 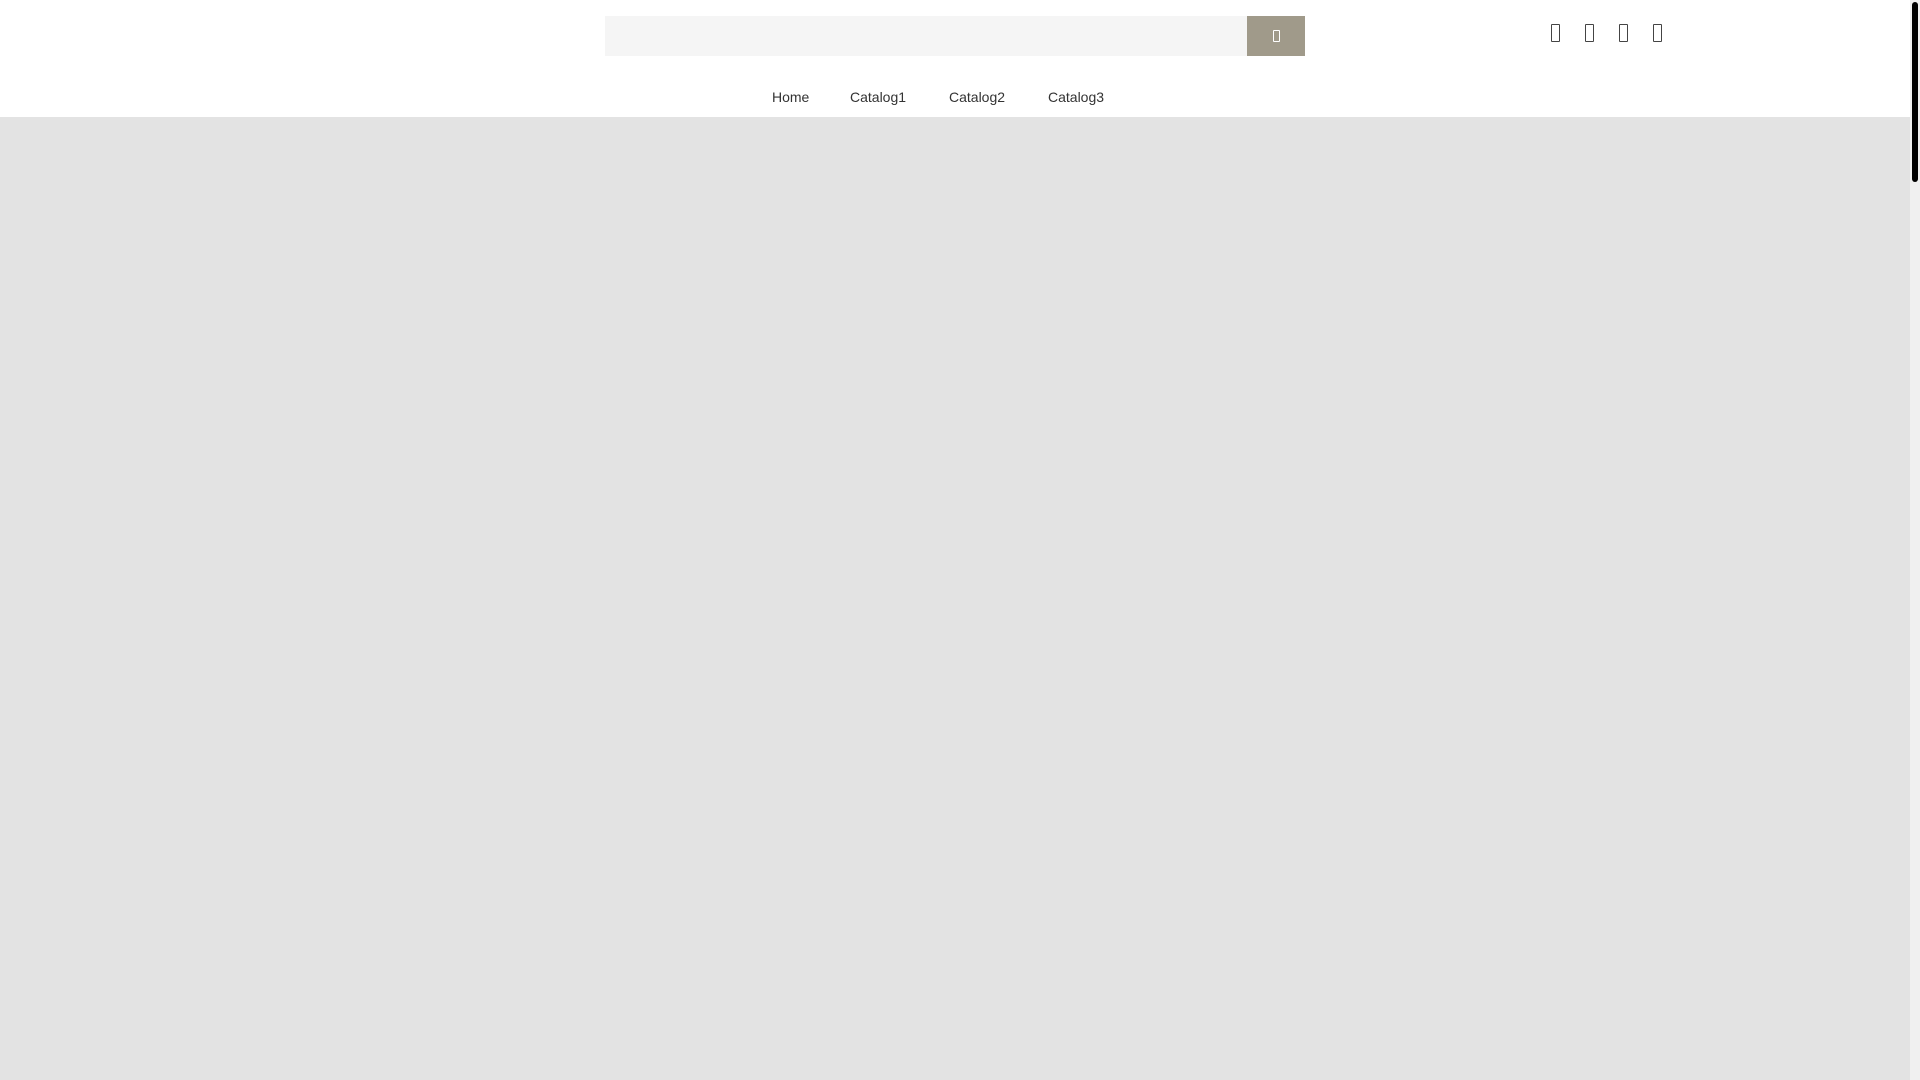 I want to click on nav-item-catalog1: Catalog1, so click(x=878, y=97).